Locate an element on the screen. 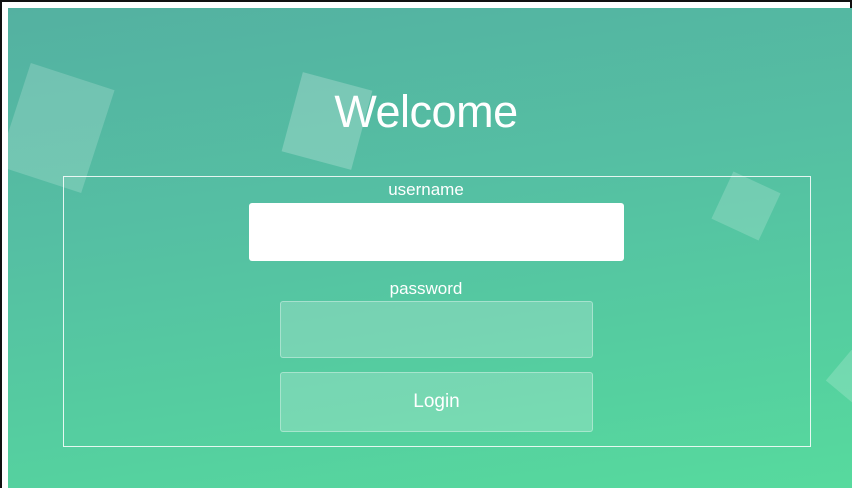 Image resolution: width=852 pixels, height=488 pixels. password-input is located at coordinates (436, 329).